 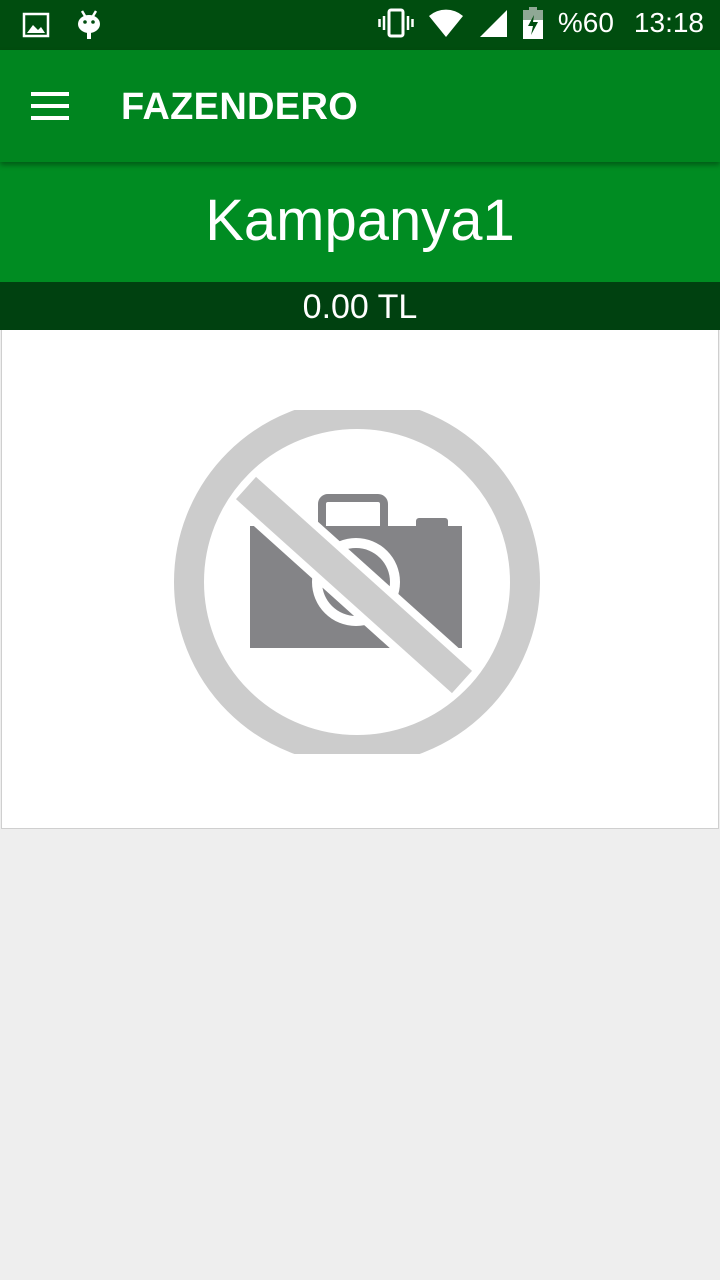 I want to click on app-bar: FAZENDERO, so click(x=360, y=106).